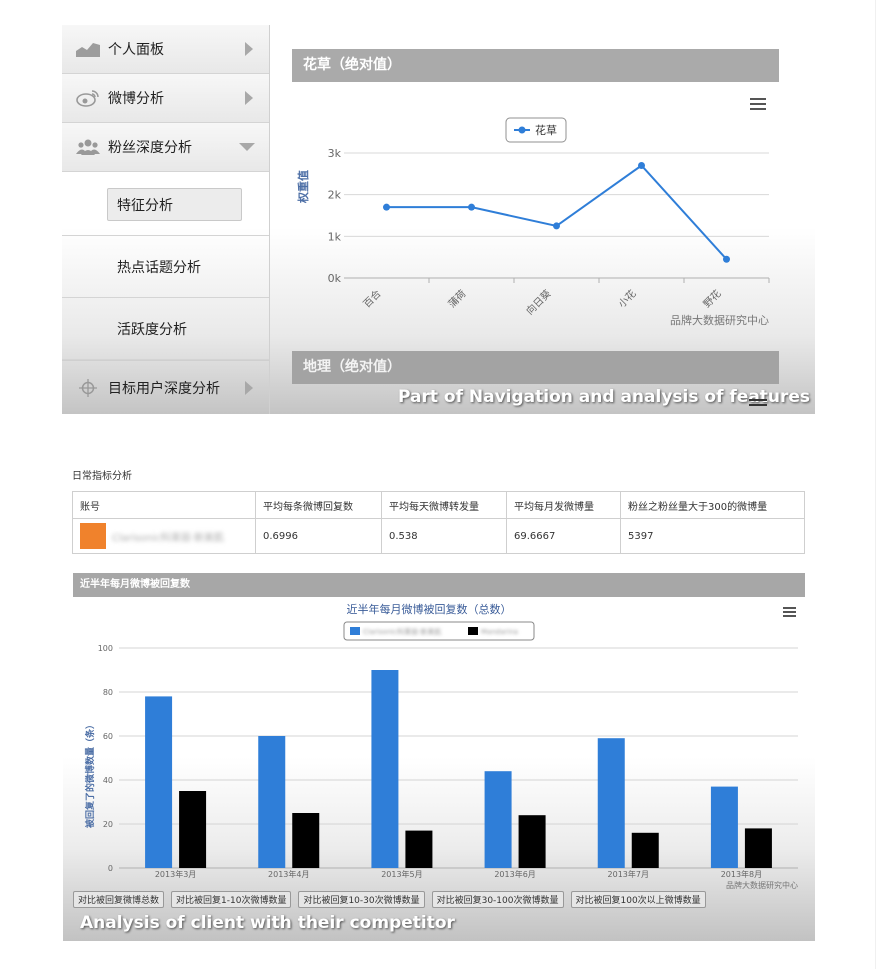 The width and height of the screenshot is (878, 969). I want to click on sidebar-item-target-user-analysis: 目标用户深度分析, so click(165, 387).